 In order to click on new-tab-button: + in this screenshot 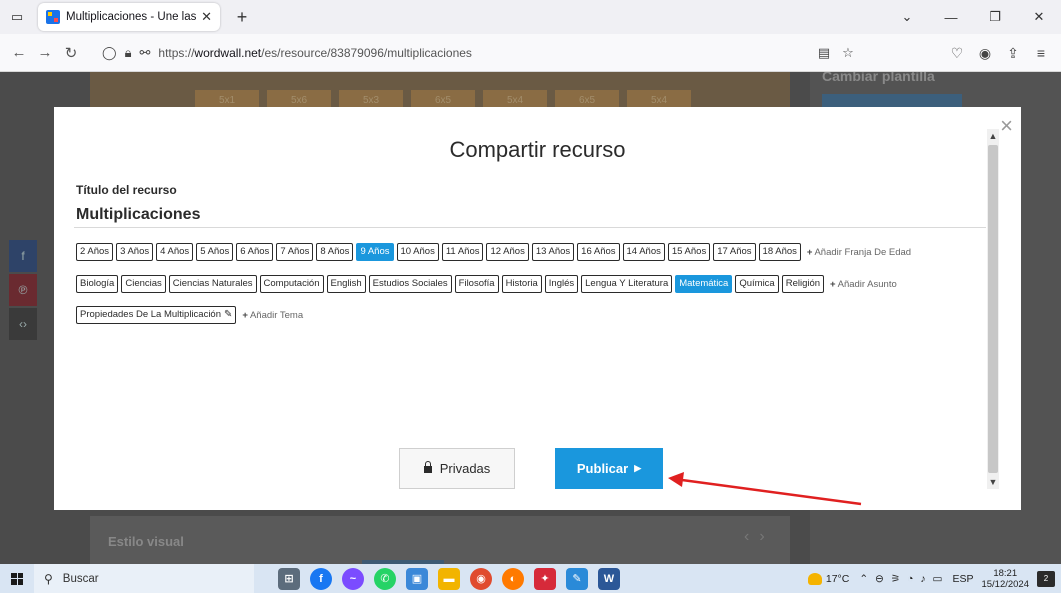, I will do `click(242, 17)`.